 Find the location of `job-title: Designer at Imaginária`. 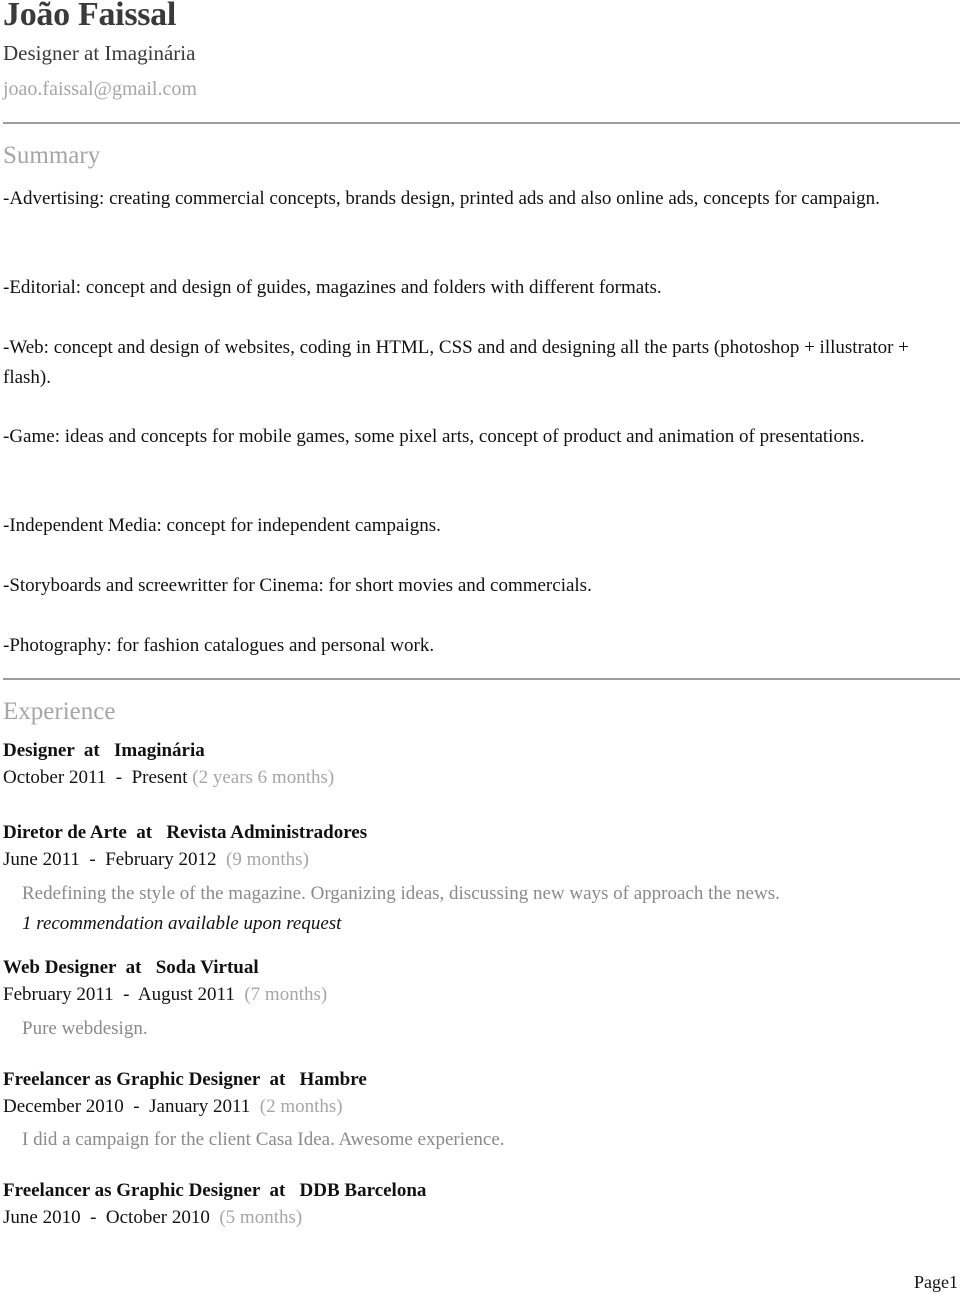

job-title: Designer at Imaginária is located at coordinates (104, 750).